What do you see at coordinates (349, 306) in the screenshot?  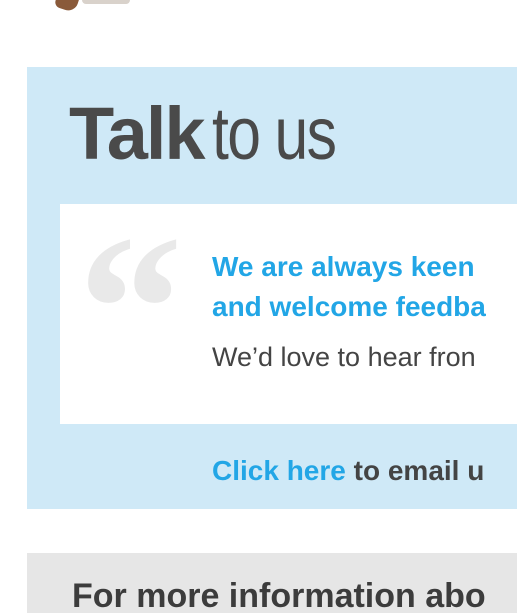 I see `quote-line-2: and welcome feedba` at bounding box center [349, 306].